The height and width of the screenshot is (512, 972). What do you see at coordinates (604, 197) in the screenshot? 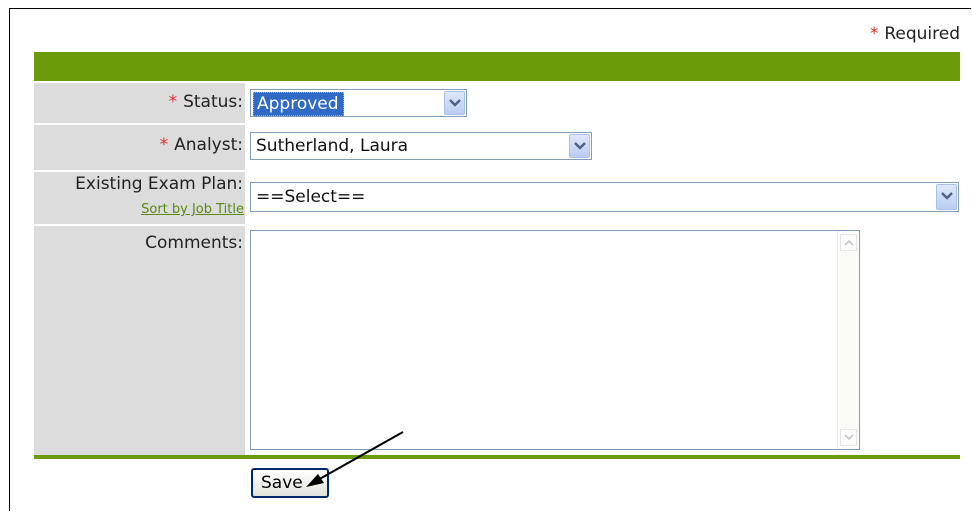
I see `exam-plan-select: ==Select==` at bounding box center [604, 197].